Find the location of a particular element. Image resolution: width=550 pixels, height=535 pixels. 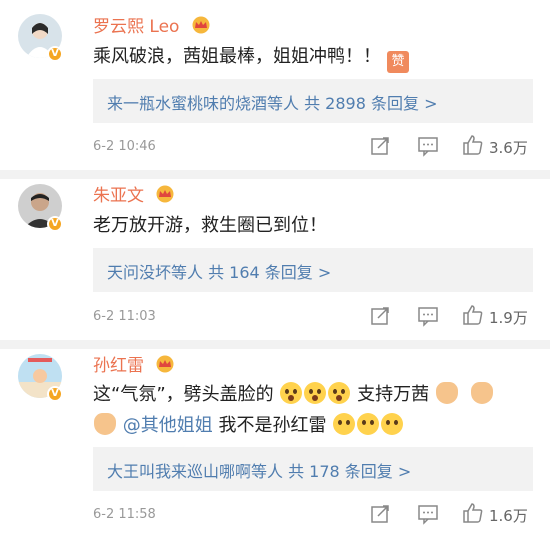

comment-text-line1: 这“气氛”，劈头盖脸的 支持万茜 is located at coordinates (293, 393).